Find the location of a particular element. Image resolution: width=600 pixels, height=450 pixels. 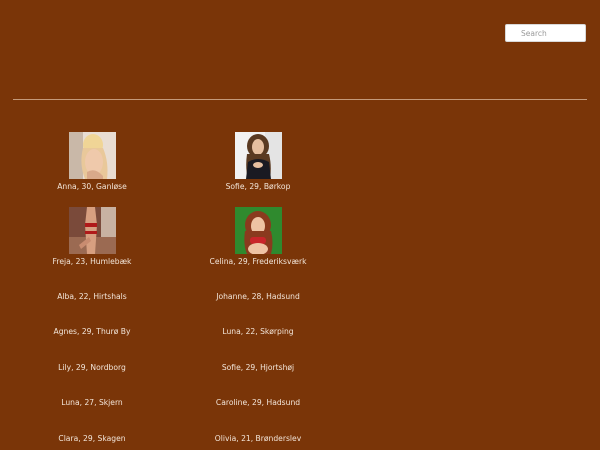

profile-card: Anna, 30, Ganløse is located at coordinates (92, 163).